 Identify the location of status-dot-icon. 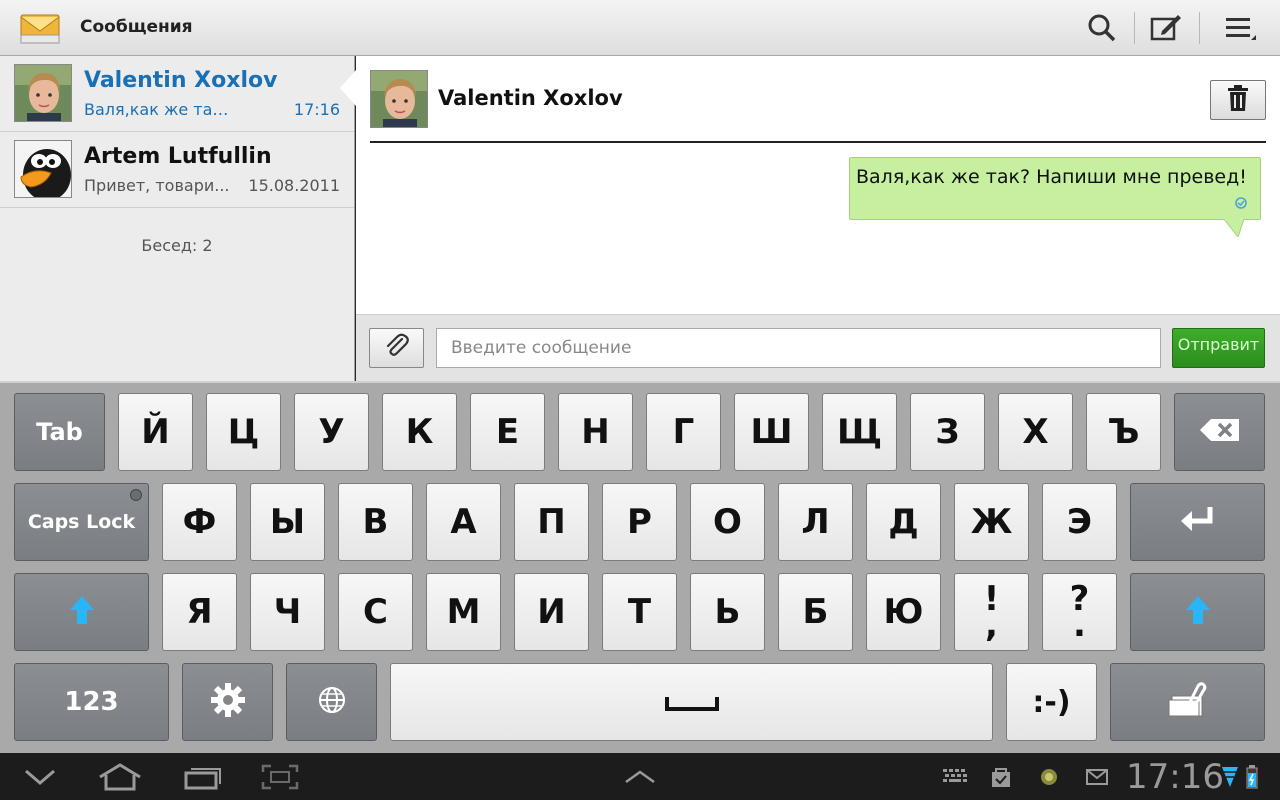
(1049, 777).